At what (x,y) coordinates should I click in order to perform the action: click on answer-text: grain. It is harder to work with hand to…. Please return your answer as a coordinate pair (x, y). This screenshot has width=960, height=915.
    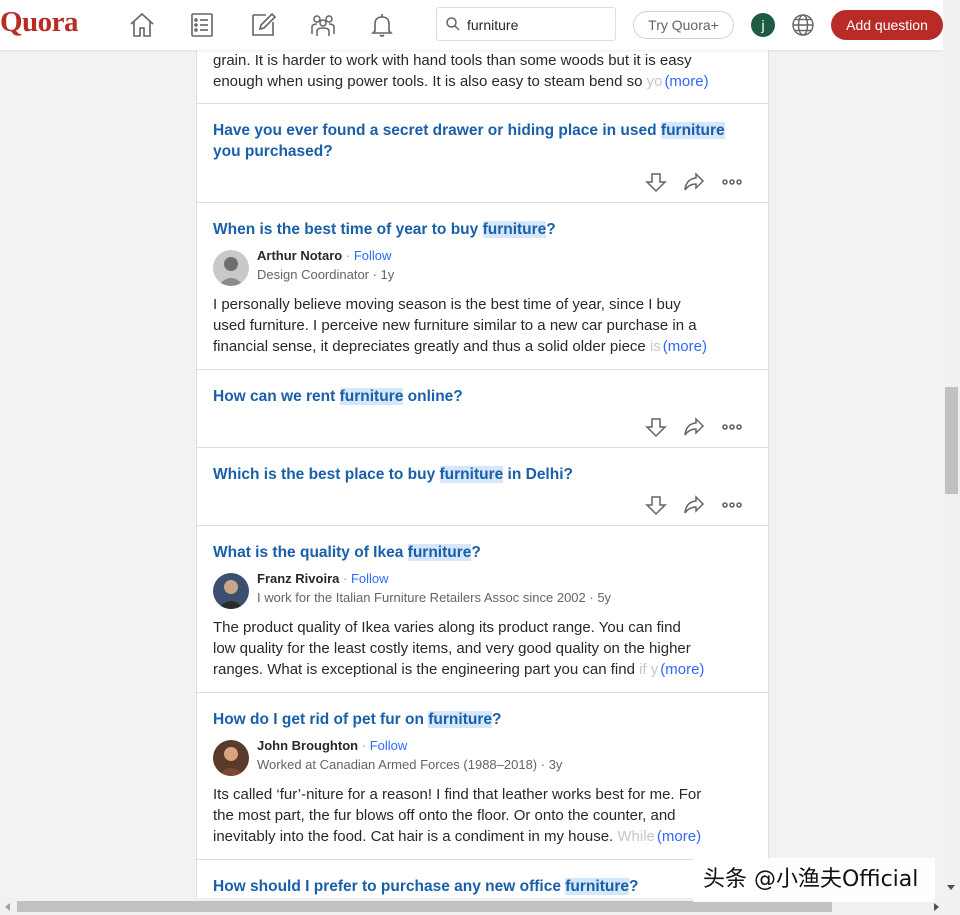
    Looking at the image, I should click on (461, 71).